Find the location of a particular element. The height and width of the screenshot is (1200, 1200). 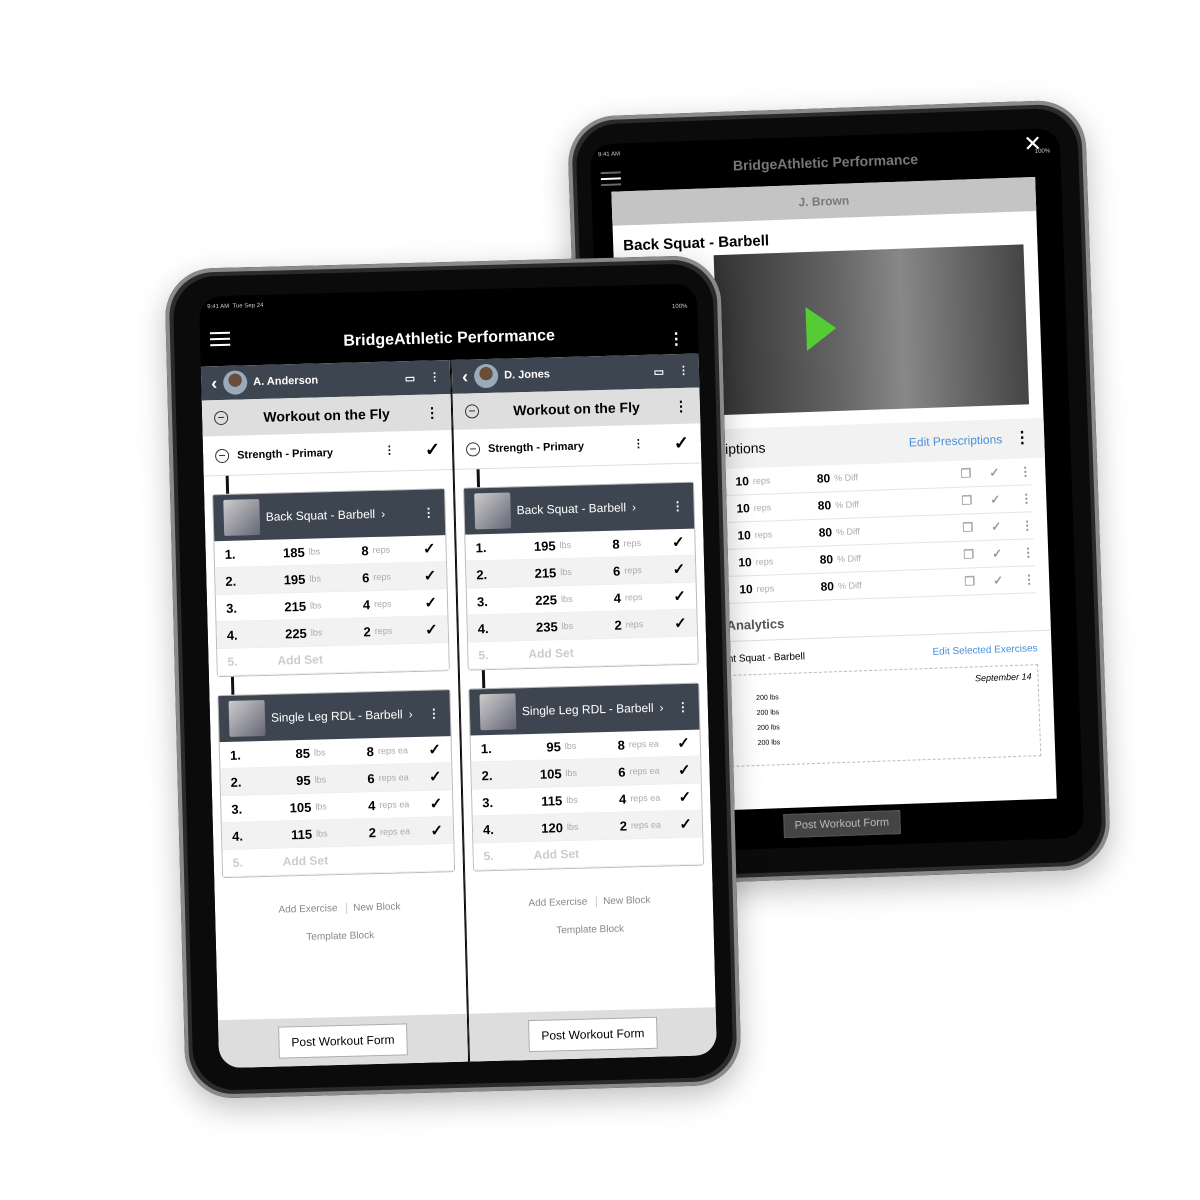

weight-value: 185 is located at coordinates (289, 552).